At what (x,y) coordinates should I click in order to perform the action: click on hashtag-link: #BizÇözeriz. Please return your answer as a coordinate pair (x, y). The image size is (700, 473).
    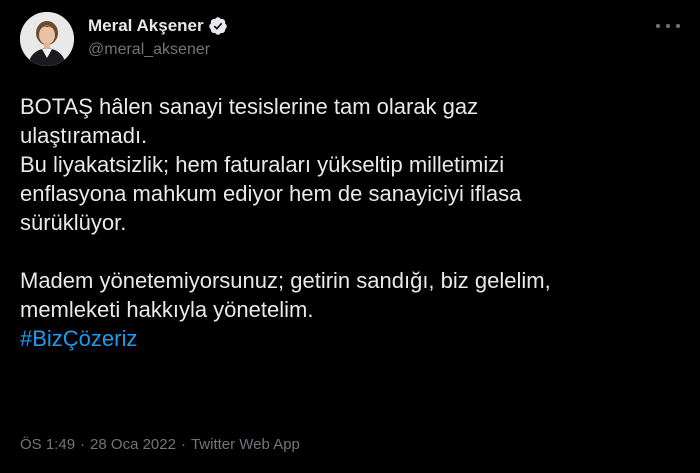
    Looking at the image, I should click on (78, 338).